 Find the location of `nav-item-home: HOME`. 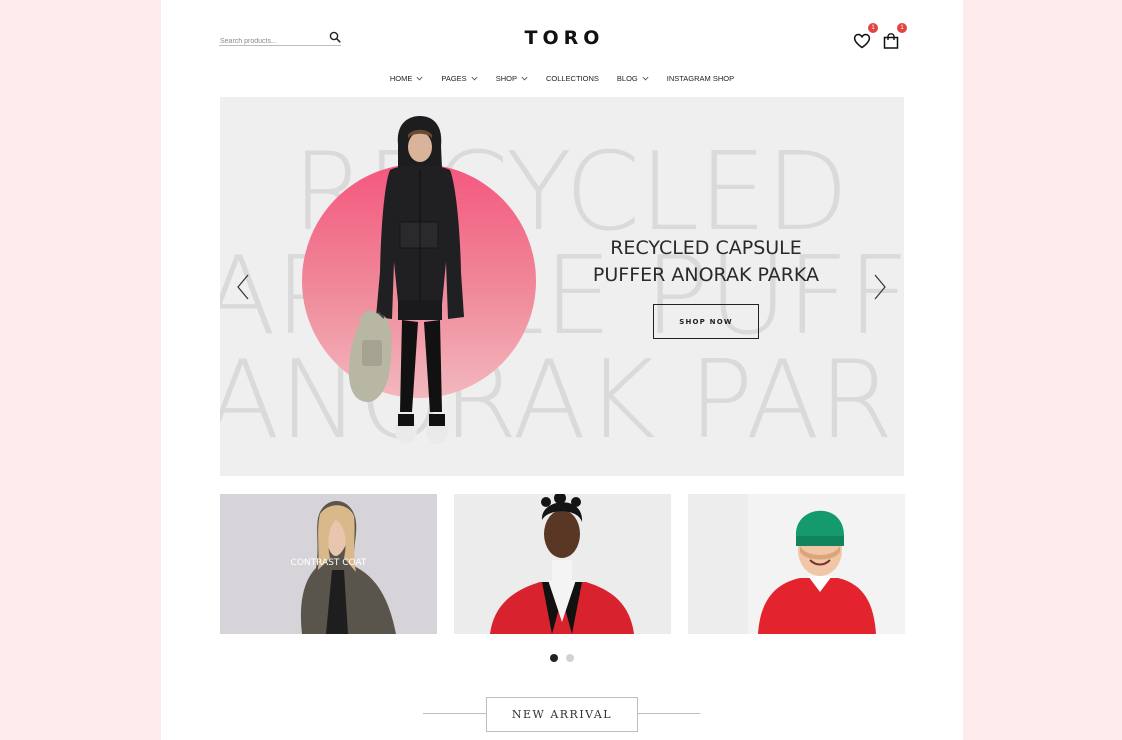

nav-item-home: HOME is located at coordinates (407, 78).